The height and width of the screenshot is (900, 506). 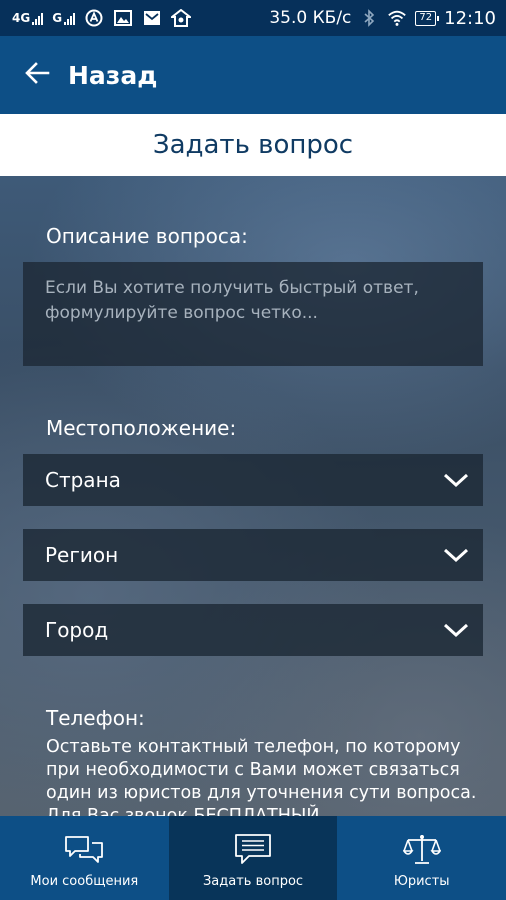 What do you see at coordinates (253, 480) in the screenshot?
I see `country-select: Страна` at bounding box center [253, 480].